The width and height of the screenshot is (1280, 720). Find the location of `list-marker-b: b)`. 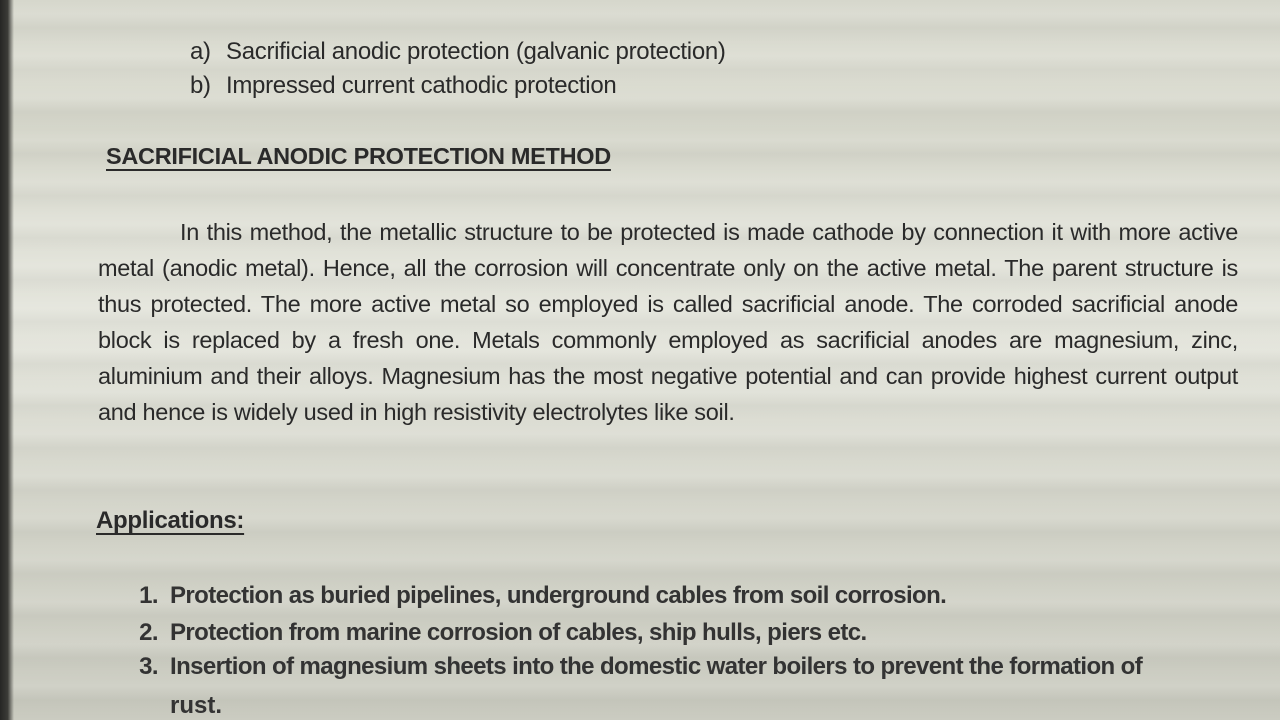

list-marker-b: b) is located at coordinates (200, 85).